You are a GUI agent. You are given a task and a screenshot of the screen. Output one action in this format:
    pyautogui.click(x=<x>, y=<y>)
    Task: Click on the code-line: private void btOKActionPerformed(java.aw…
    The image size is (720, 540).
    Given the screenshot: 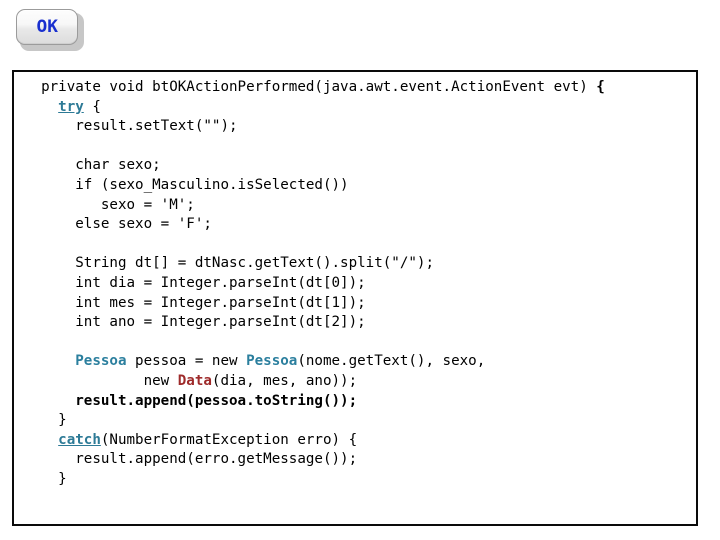 What is the action you would take?
    pyautogui.click(x=360, y=88)
    